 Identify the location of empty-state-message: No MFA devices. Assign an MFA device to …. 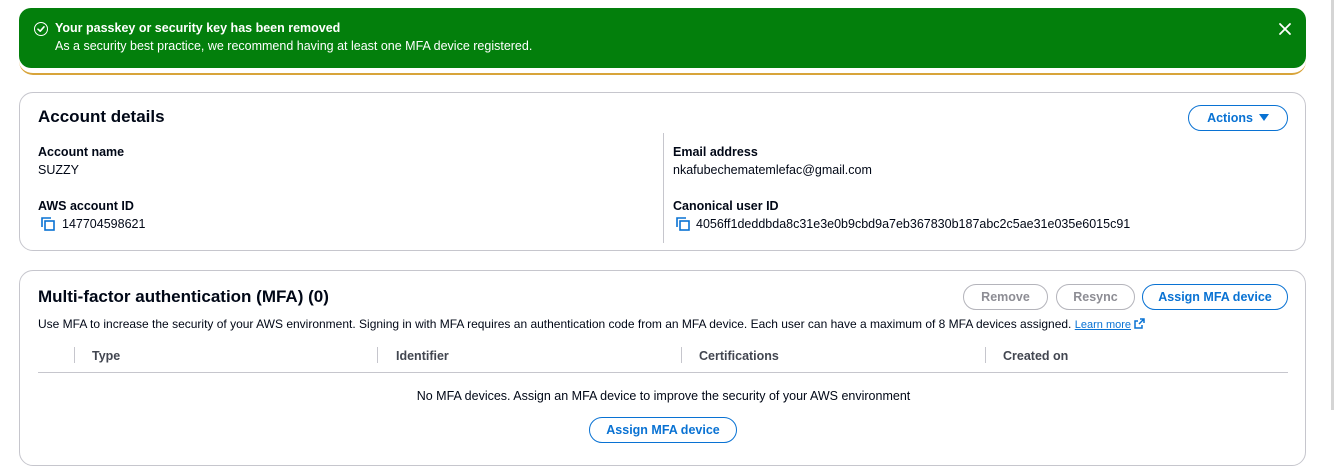
(663, 396).